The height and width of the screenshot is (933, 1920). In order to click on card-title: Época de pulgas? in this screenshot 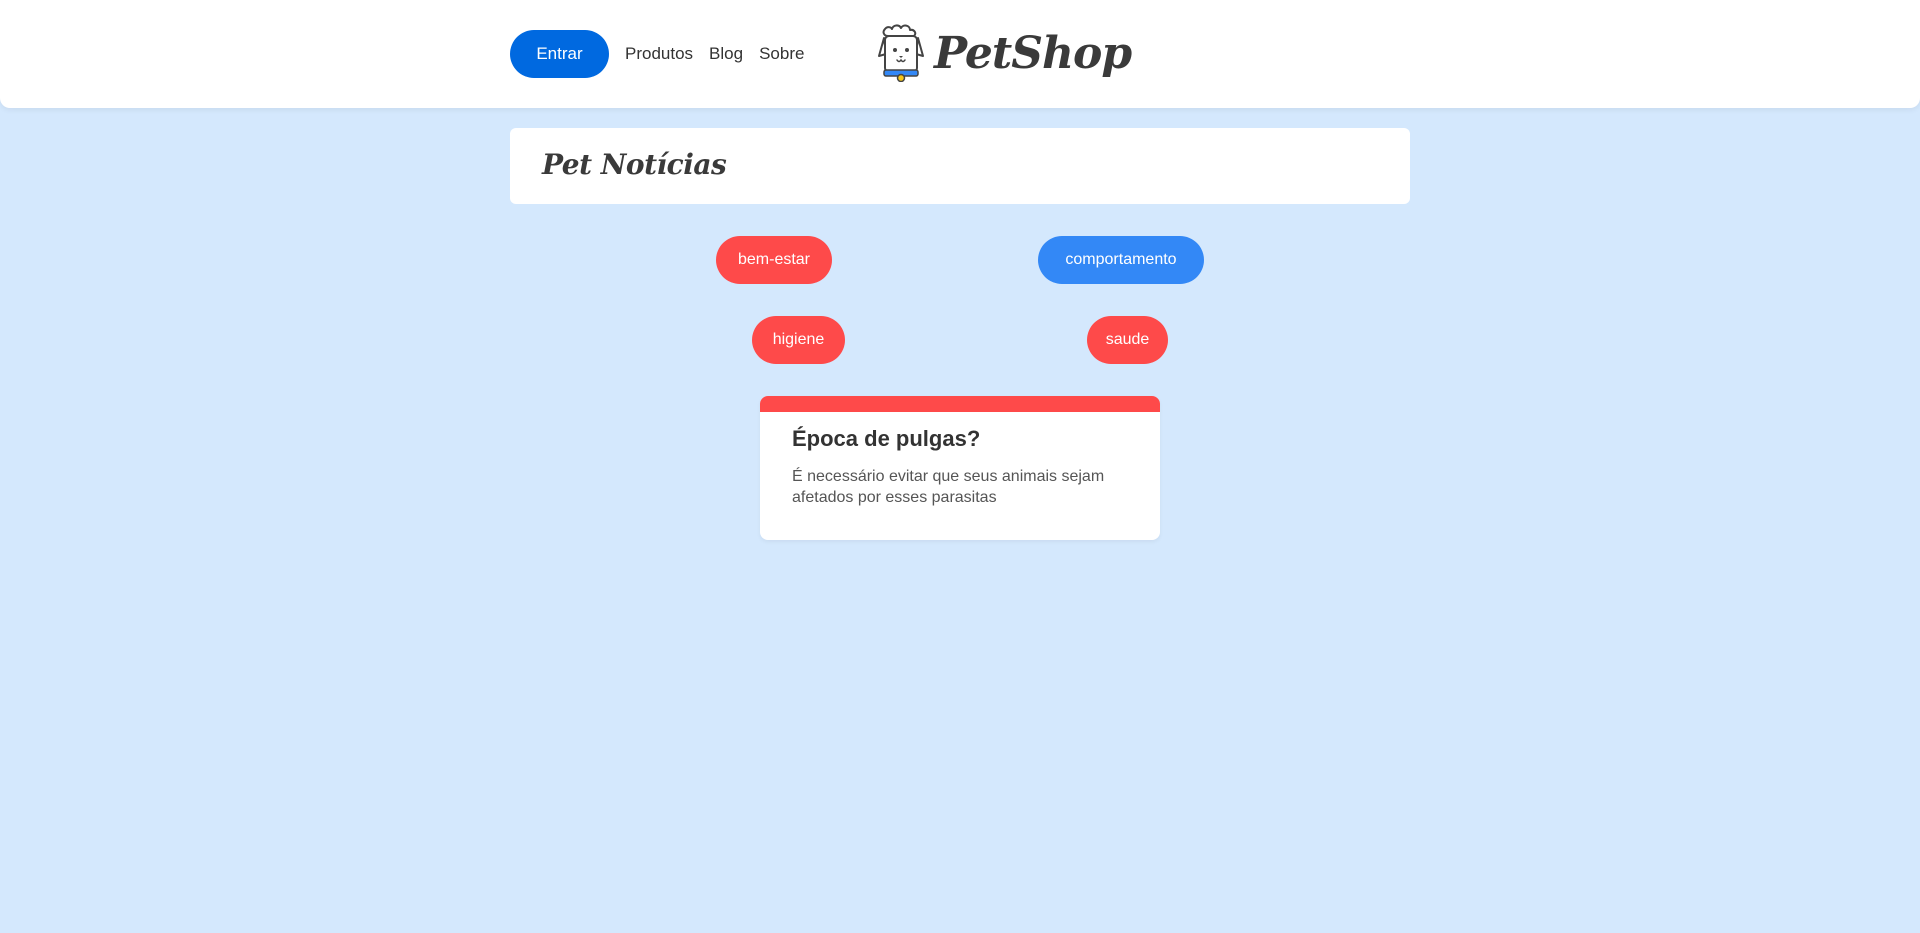, I will do `click(886, 438)`.